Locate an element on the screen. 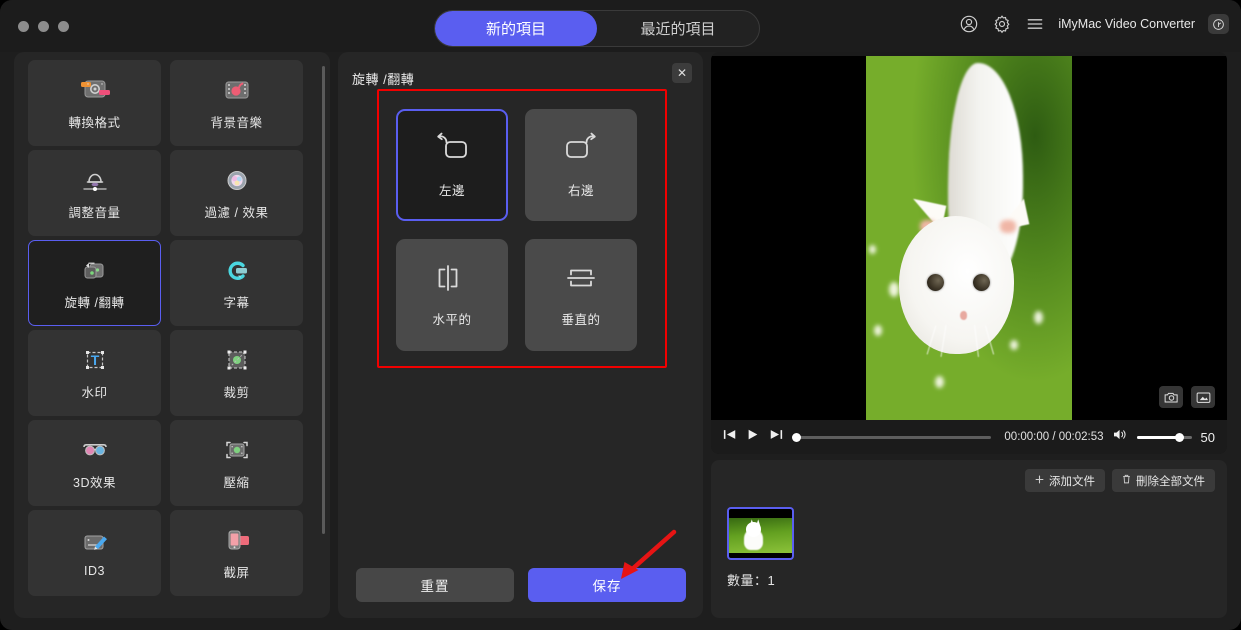 This screenshot has height=630, width=1241. sidebar-scrollbar is located at coordinates (323, 300).